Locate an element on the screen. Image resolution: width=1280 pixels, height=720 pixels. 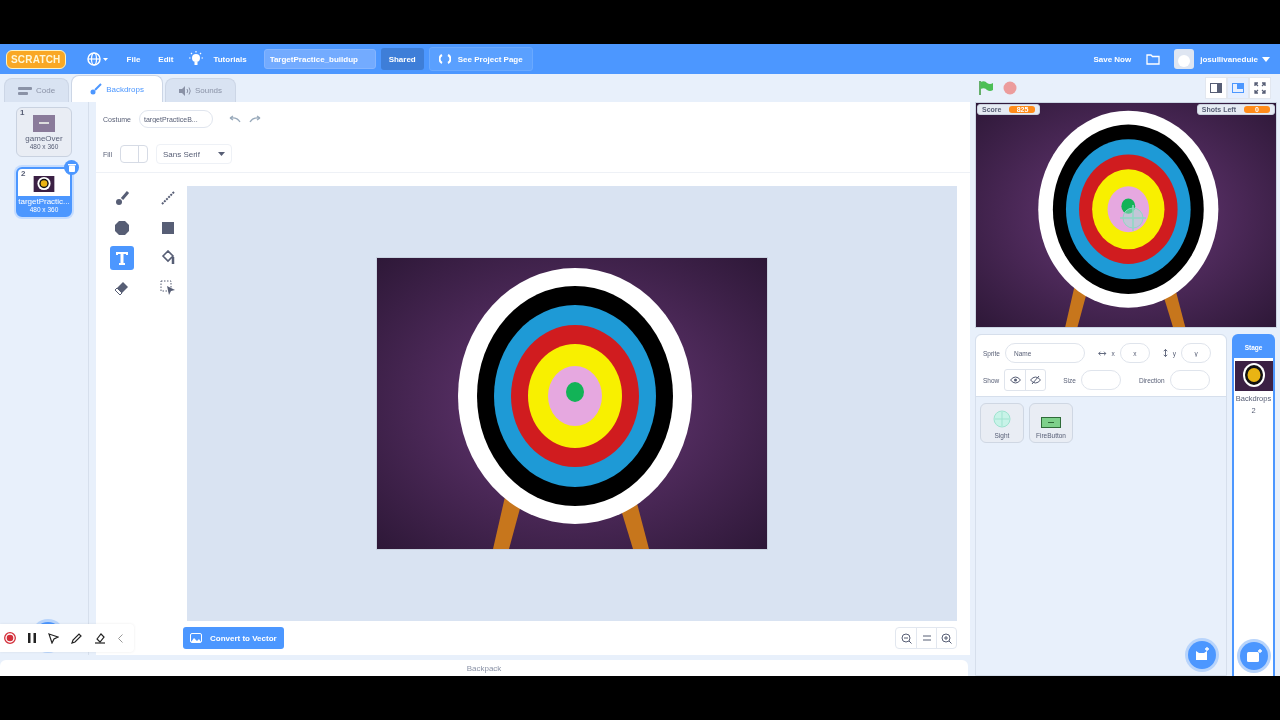
see-project-page-button: See Project Page is located at coordinates (480, 59).